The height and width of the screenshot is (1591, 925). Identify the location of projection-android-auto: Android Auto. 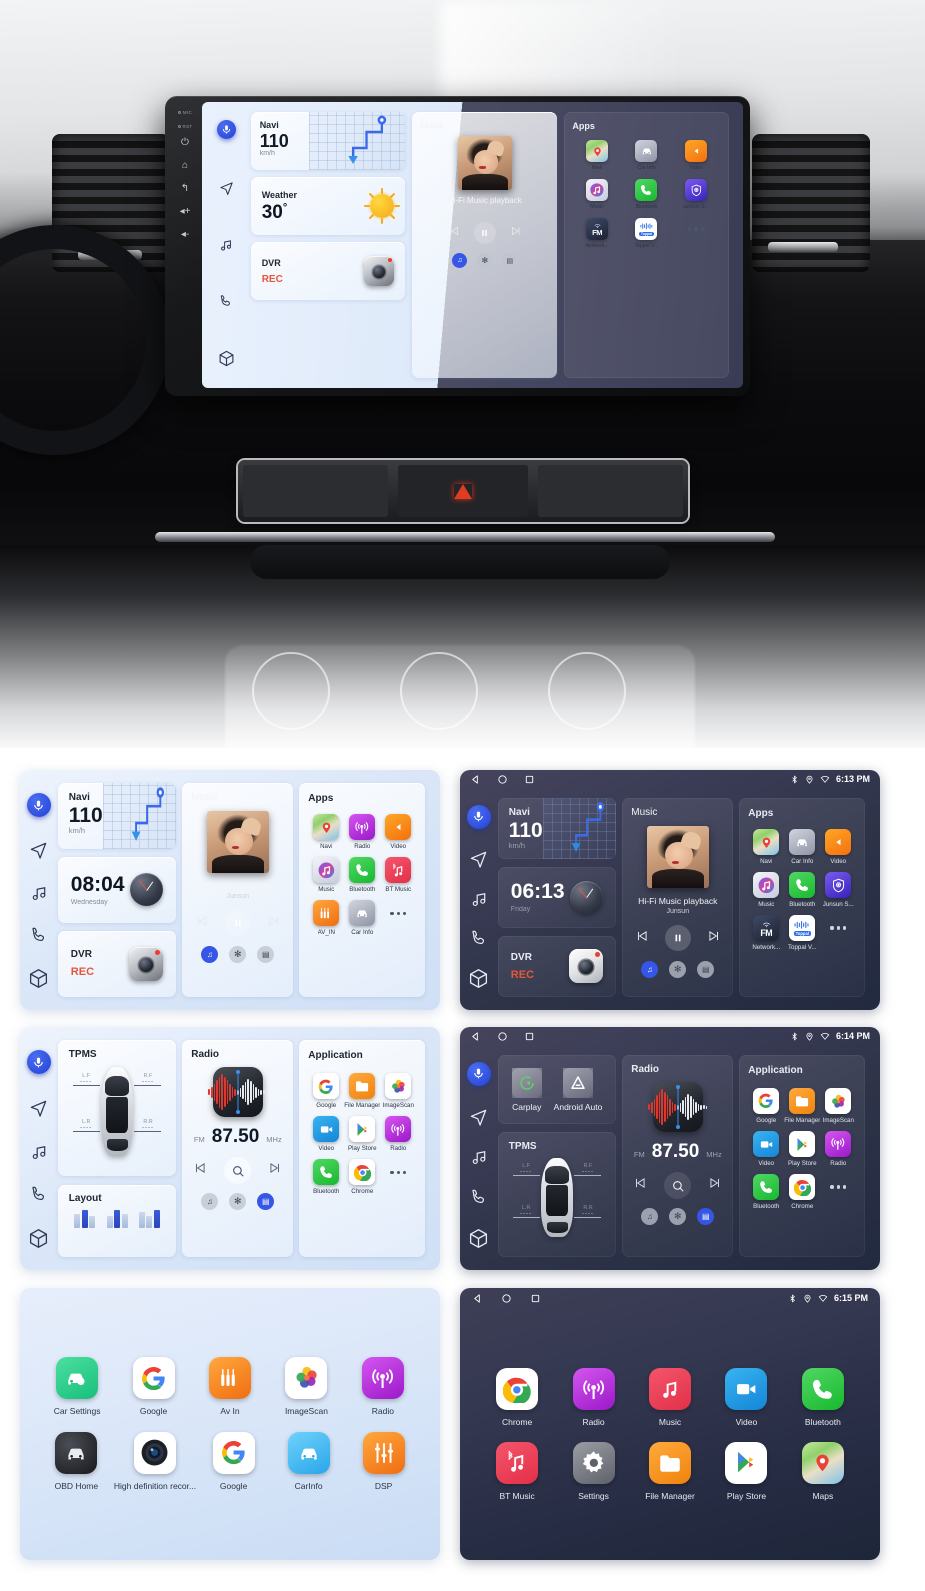
(578, 1089).